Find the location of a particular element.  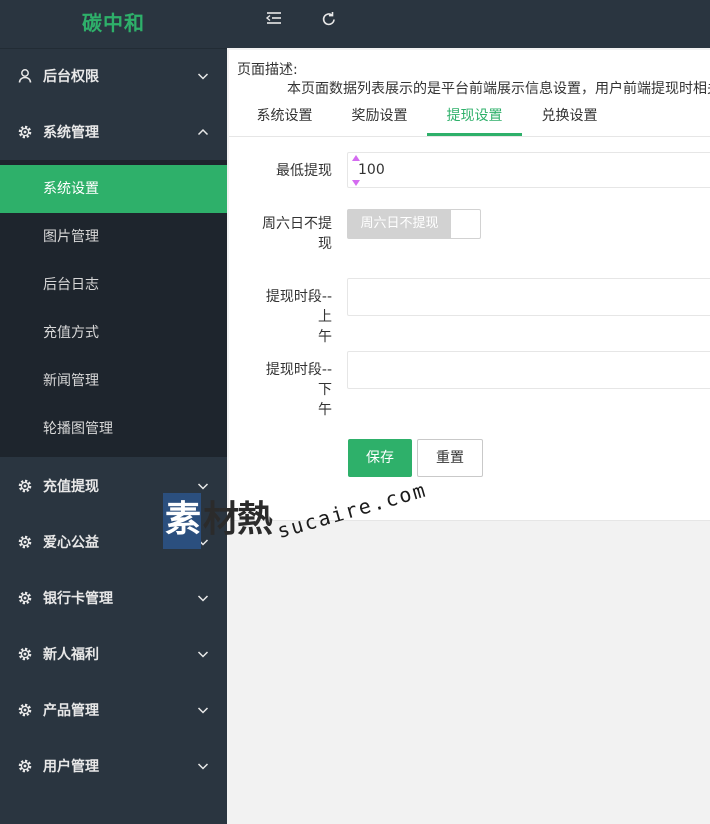

tab-withdraw-settings: 提现设置 is located at coordinates (474, 117).